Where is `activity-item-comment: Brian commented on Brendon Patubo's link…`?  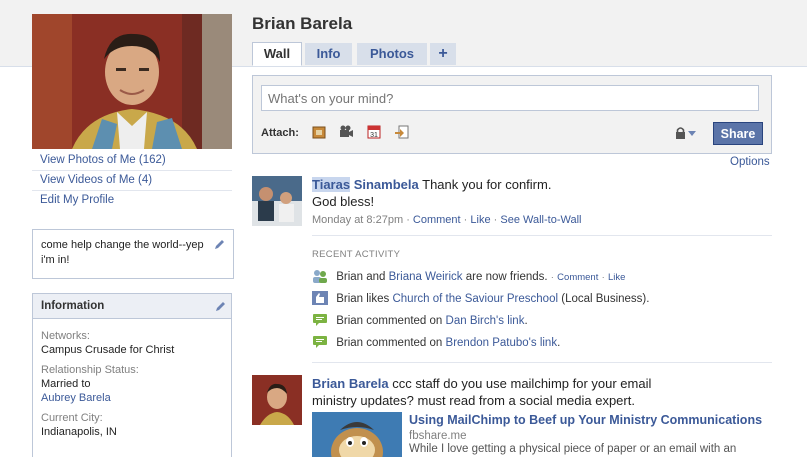 activity-item-comment: Brian commented on Brendon Patubo's link… is located at coordinates (436, 343).